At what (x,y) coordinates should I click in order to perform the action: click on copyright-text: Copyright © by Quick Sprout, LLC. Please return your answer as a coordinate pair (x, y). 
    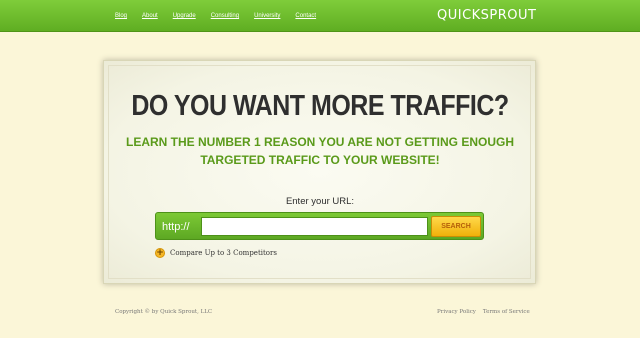
    Looking at the image, I should click on (164, 312).